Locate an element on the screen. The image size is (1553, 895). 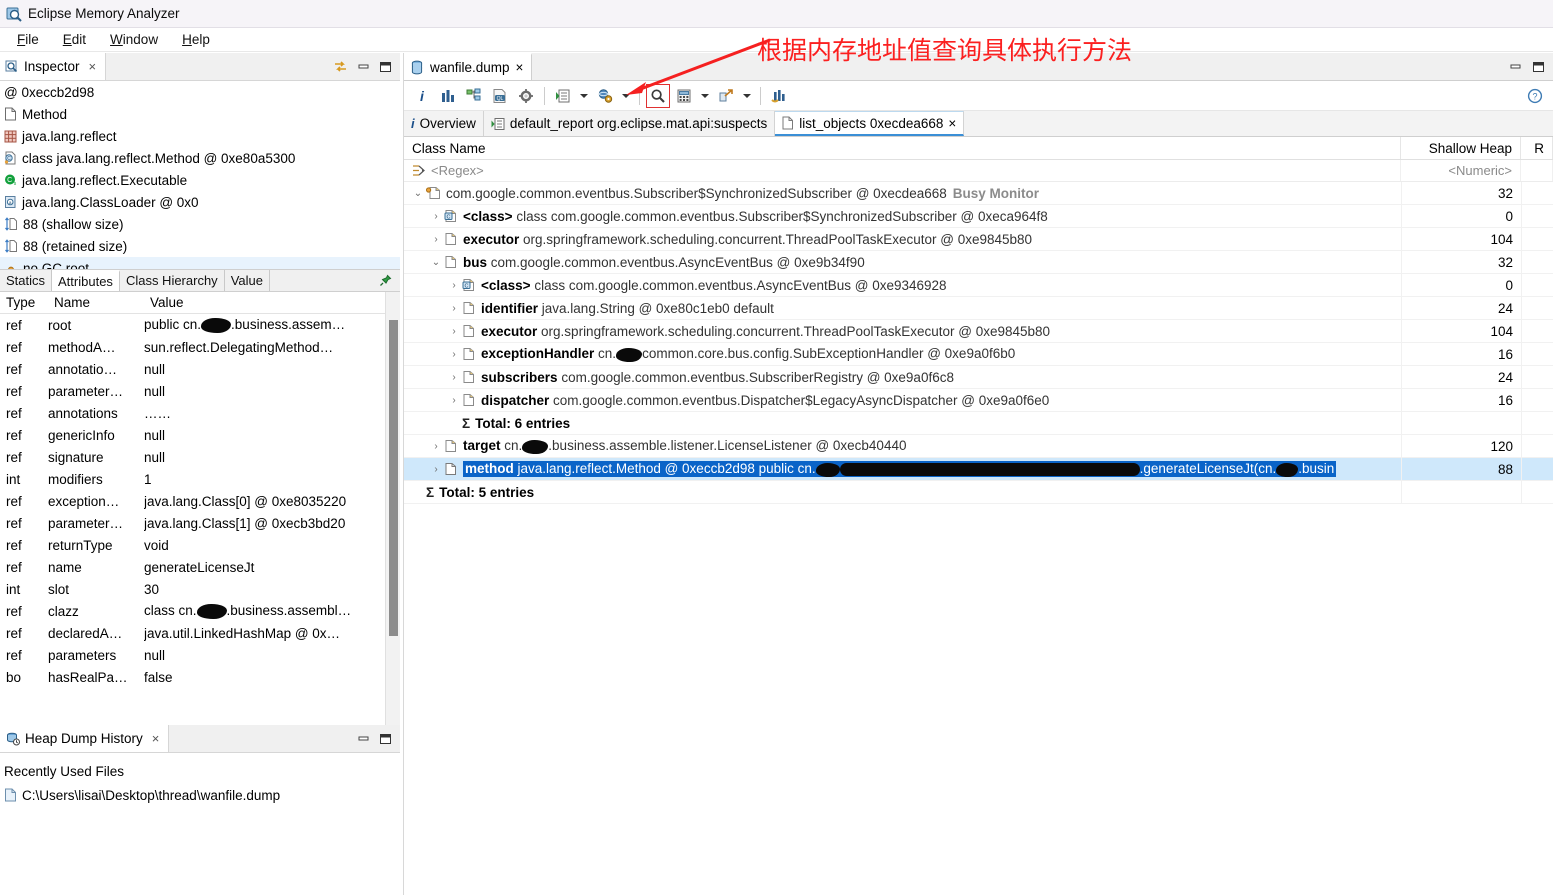
attribute-row: ref returnType void is located at coordinates (200, 545).